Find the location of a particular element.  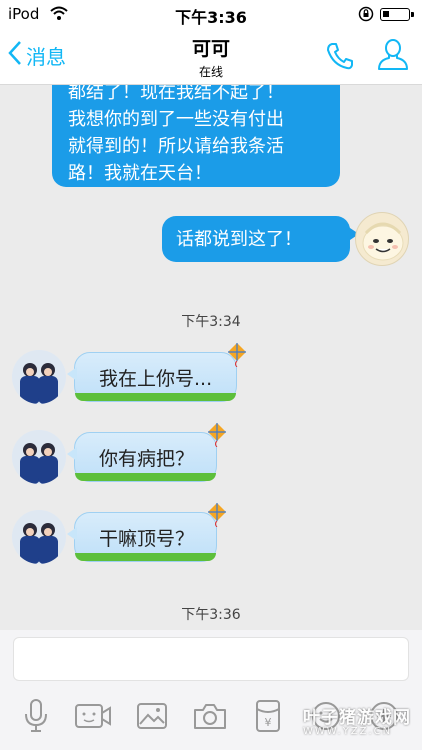

message-bubble-received: 干嘛顶号？ is located at coordinates (146, 532).